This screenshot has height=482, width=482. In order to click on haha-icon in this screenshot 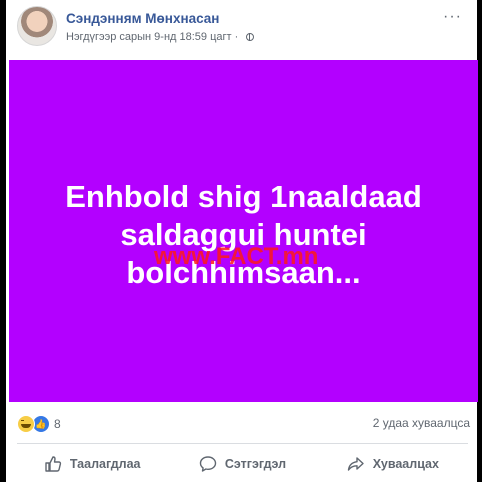, I will do `click(26, 424)`.